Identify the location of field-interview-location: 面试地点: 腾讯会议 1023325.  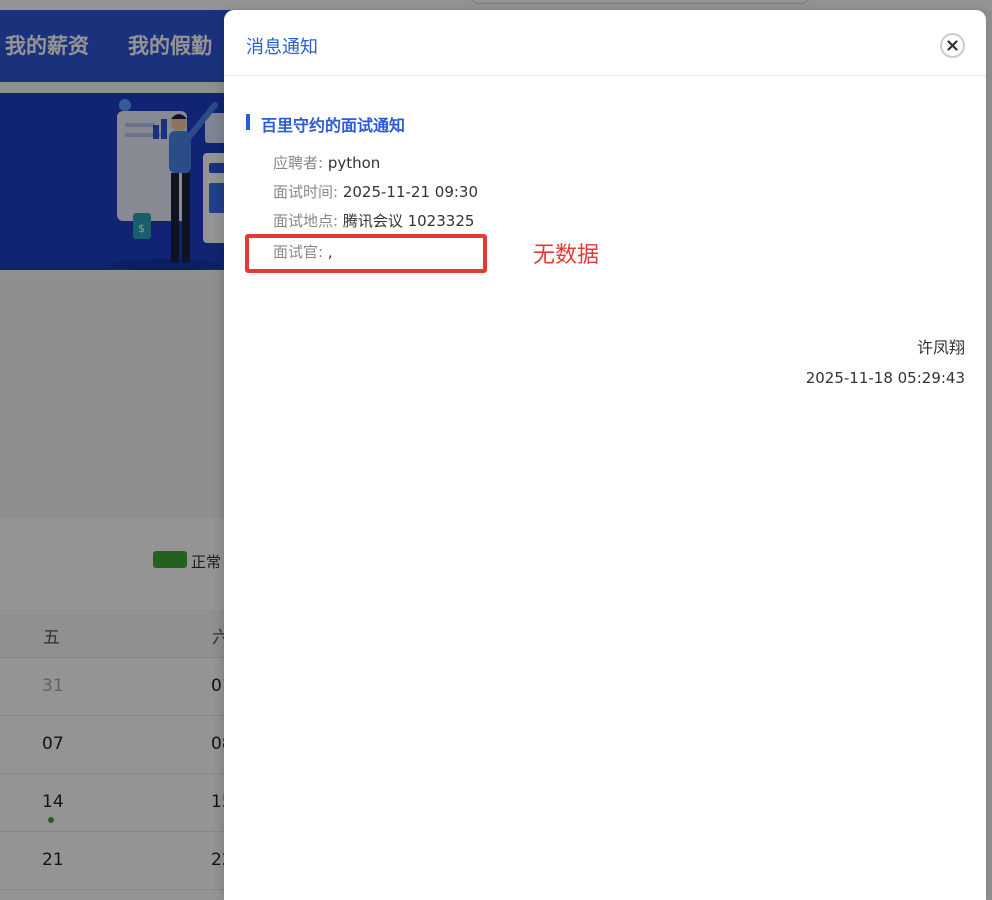
(373, 220).